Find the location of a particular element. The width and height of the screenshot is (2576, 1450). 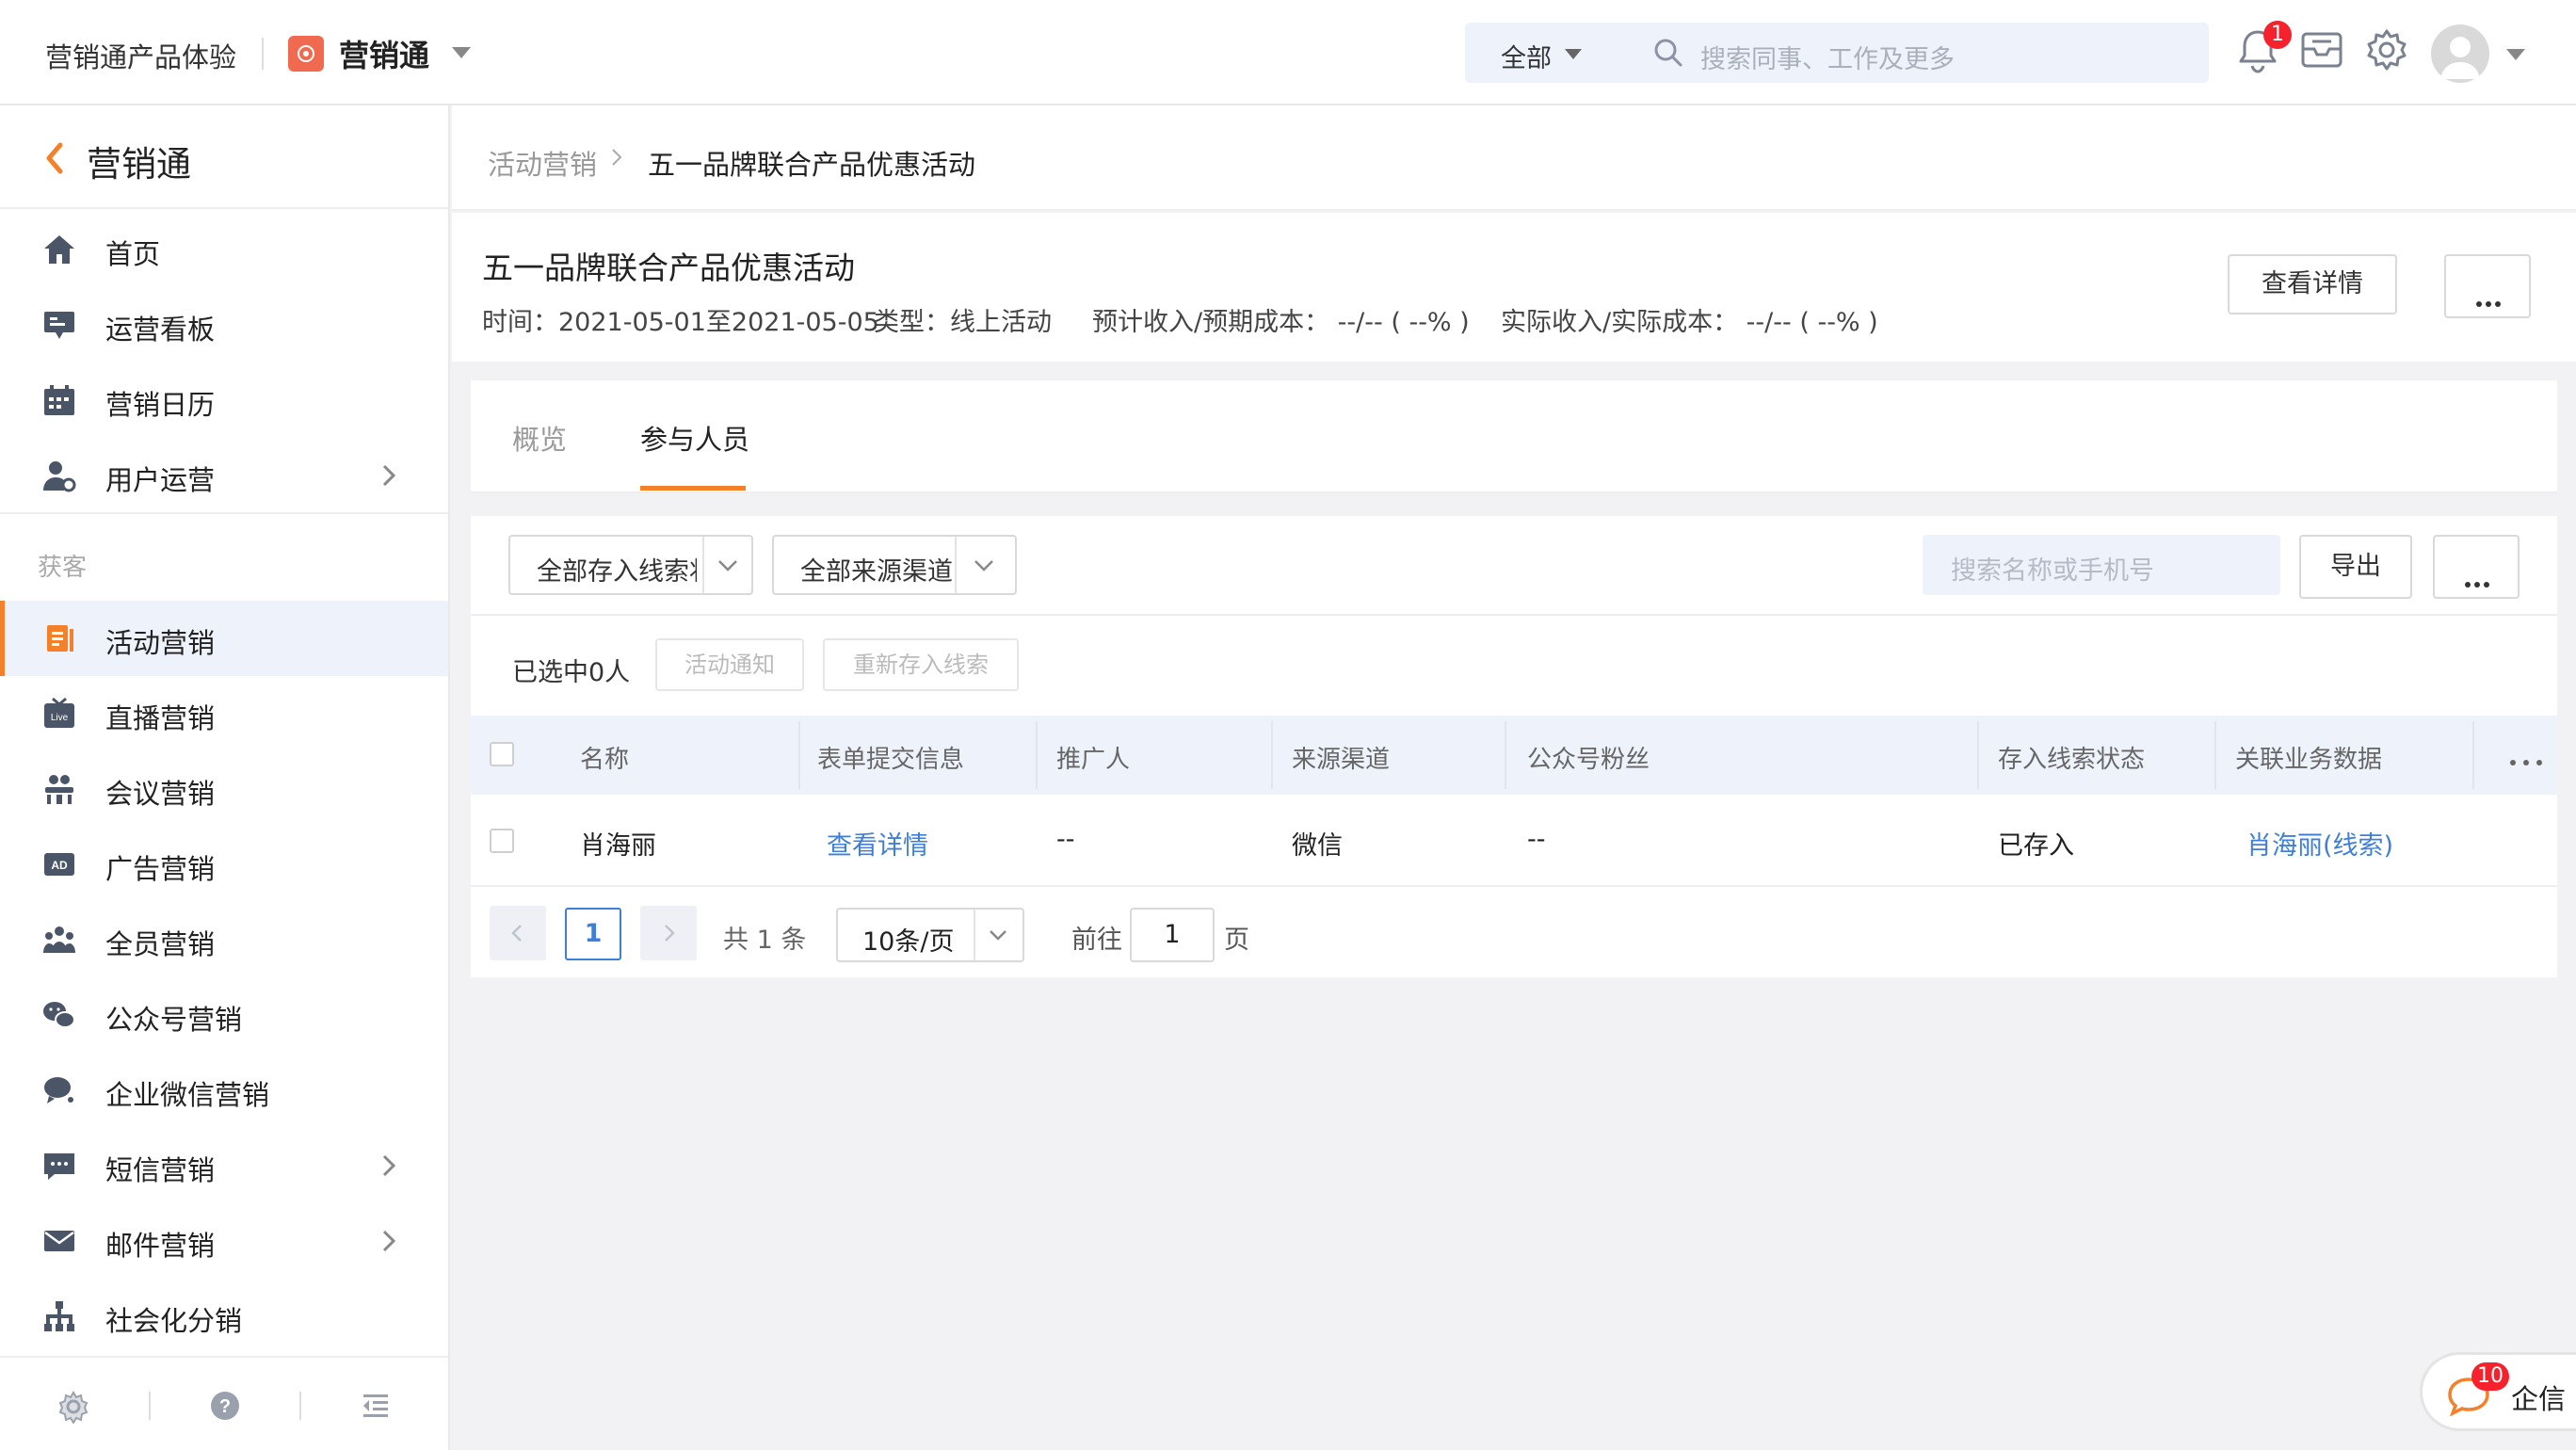

prev-page-button is located at coordinates (518, 933).